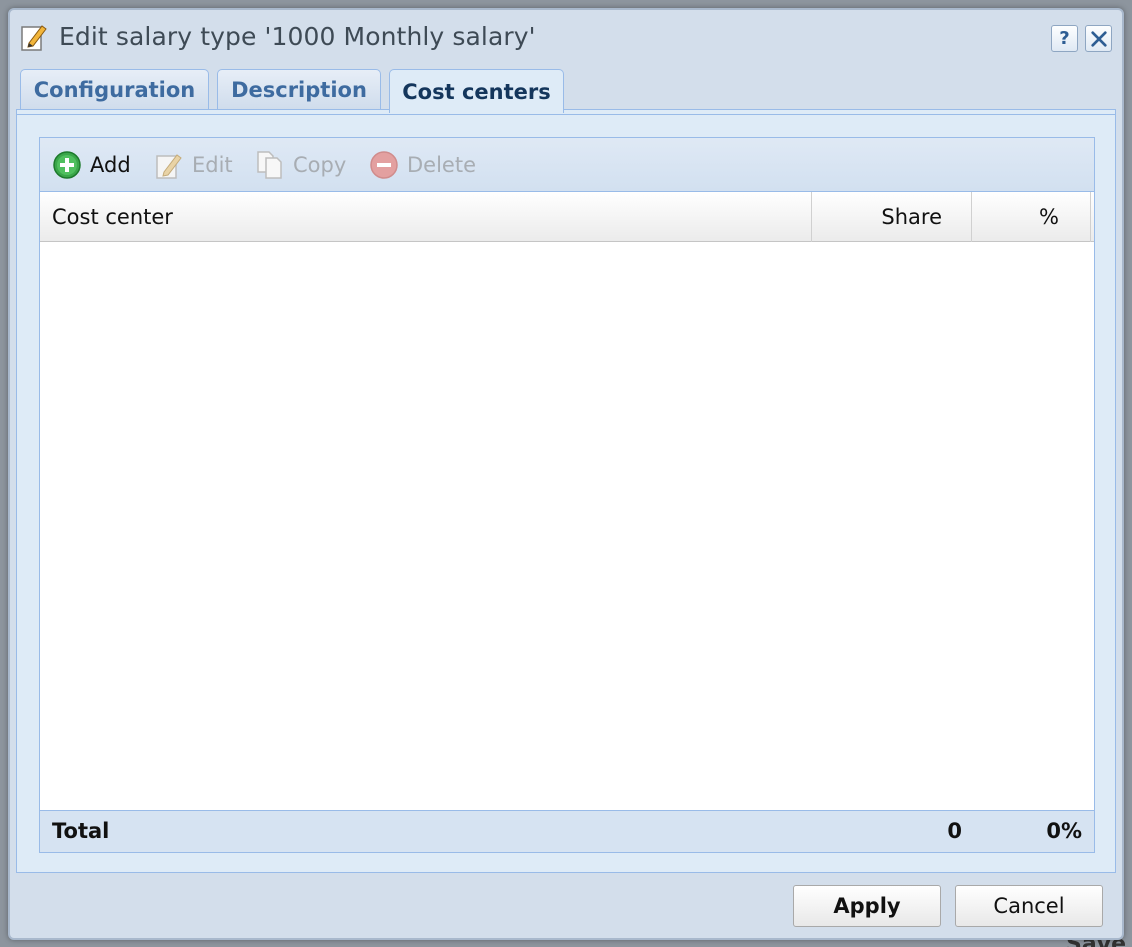 The image size is (1132, 947). What do you see at coordinates (384, 165) in the screenshot?
I see `delete-icon` at bounding box center [384, 165].